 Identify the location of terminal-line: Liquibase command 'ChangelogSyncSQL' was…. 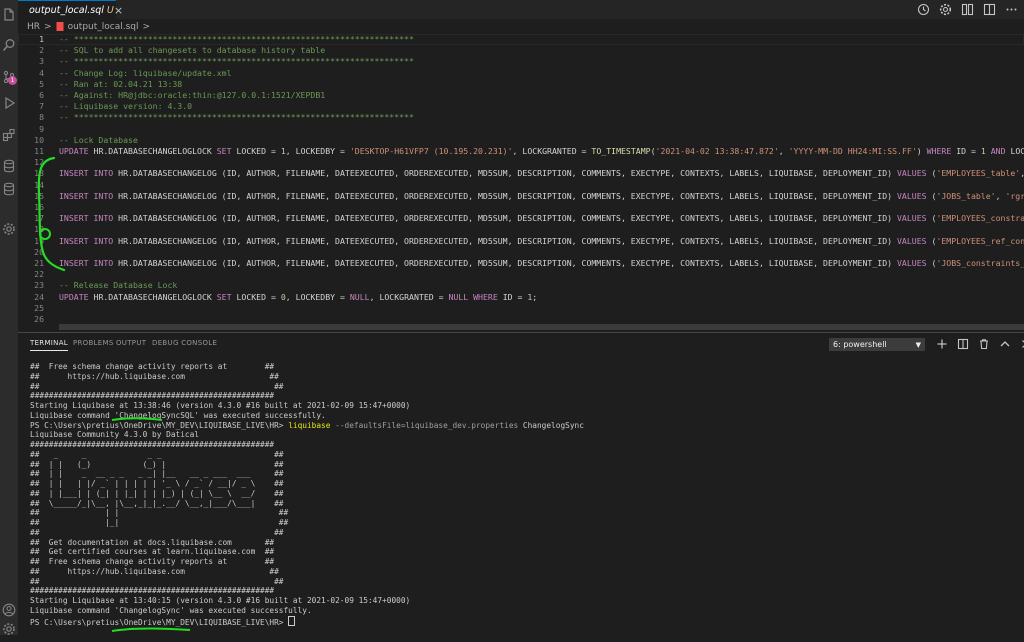
(178, 416).